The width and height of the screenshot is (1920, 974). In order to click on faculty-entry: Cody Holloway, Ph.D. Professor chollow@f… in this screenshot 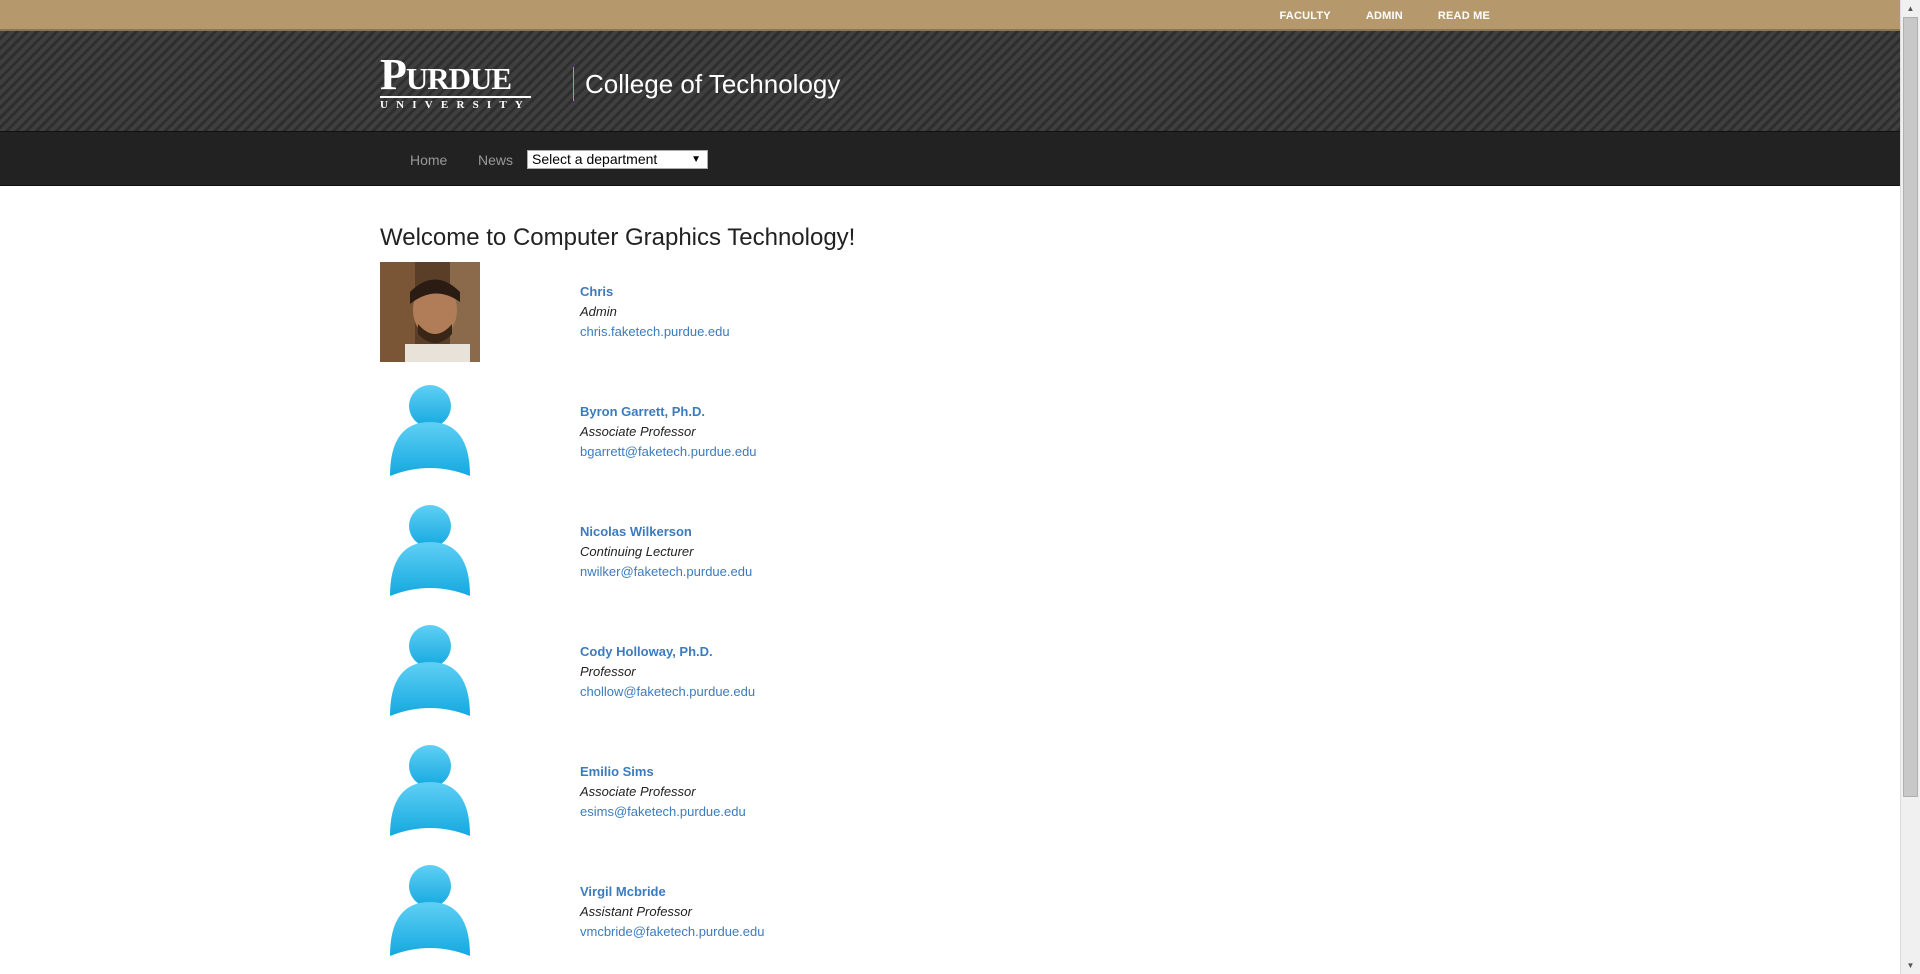, I will do `click(780, 682)`.